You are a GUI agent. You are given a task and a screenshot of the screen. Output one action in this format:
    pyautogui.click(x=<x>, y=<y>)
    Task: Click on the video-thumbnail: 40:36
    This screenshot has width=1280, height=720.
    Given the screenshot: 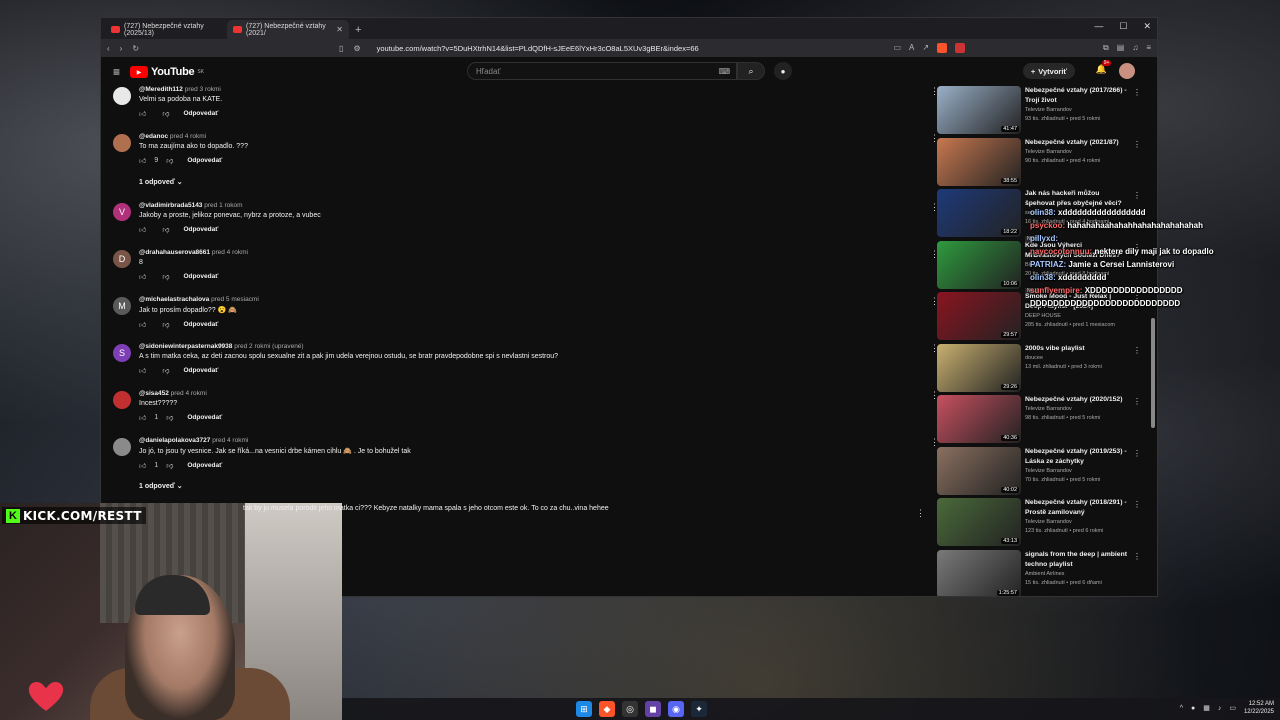 What is the action you would take?
    pyautogui.click(x=979, y=419)
    